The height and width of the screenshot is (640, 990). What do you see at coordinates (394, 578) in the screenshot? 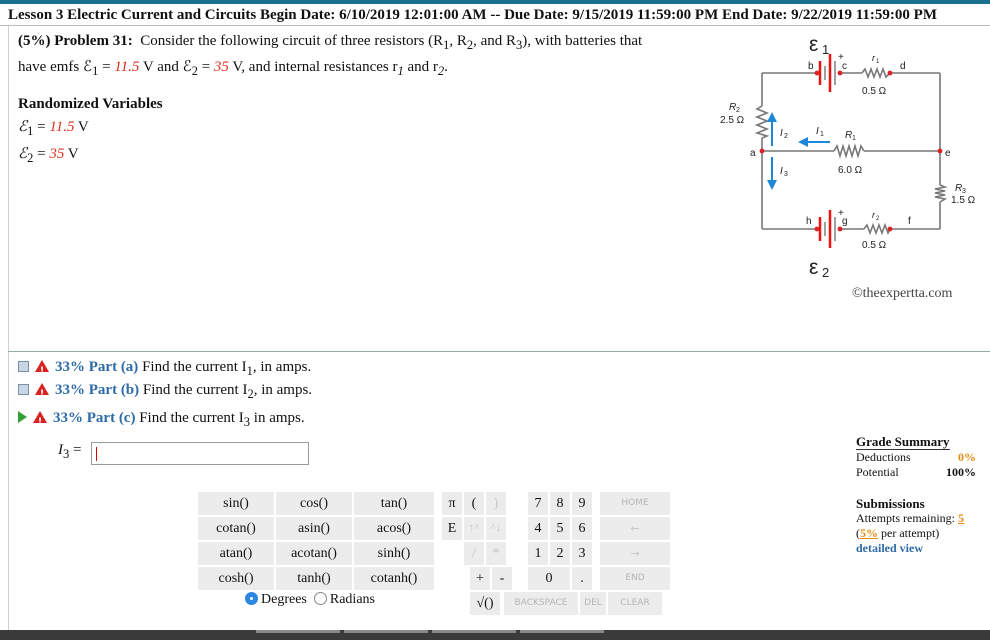
I see `cotanh-button: cotanh()` at bounding box center [394, 578].